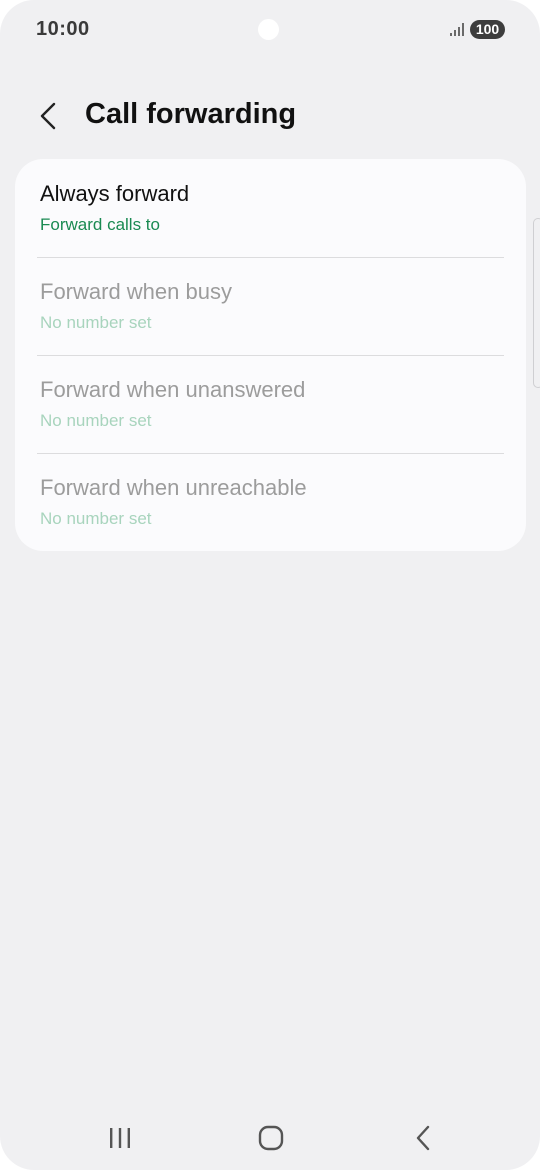 This screenshot has height=1170, width=540. I want to click on back-icon, so click(423, 1138).